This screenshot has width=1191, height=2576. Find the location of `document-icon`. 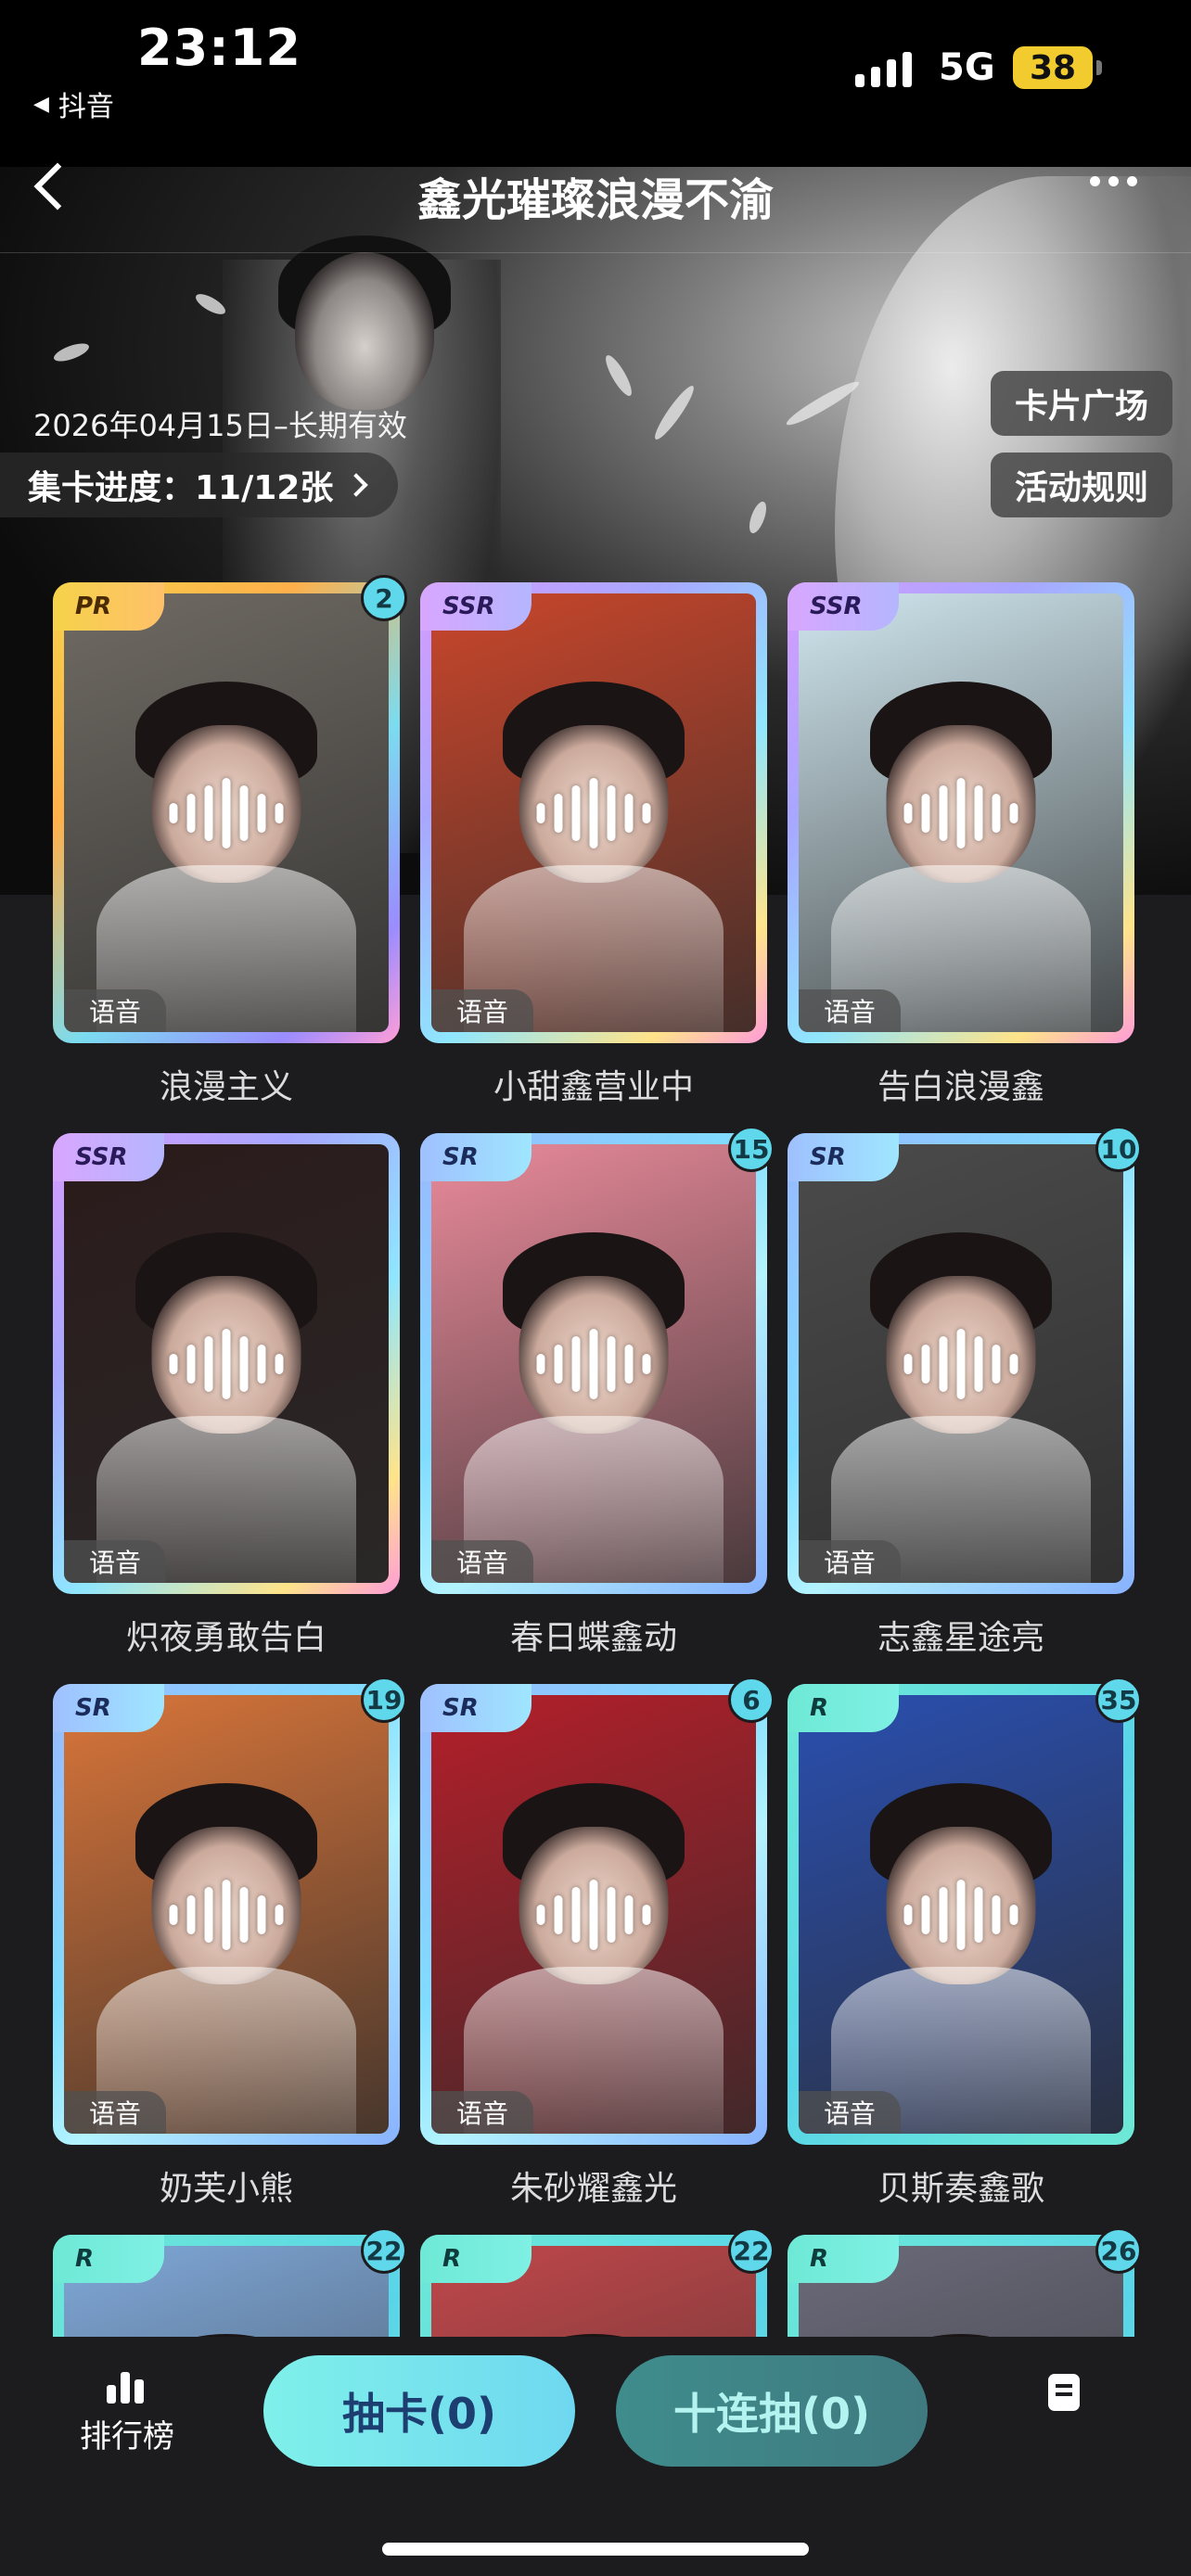

document-icon is located at coordinates (1064, 2393).